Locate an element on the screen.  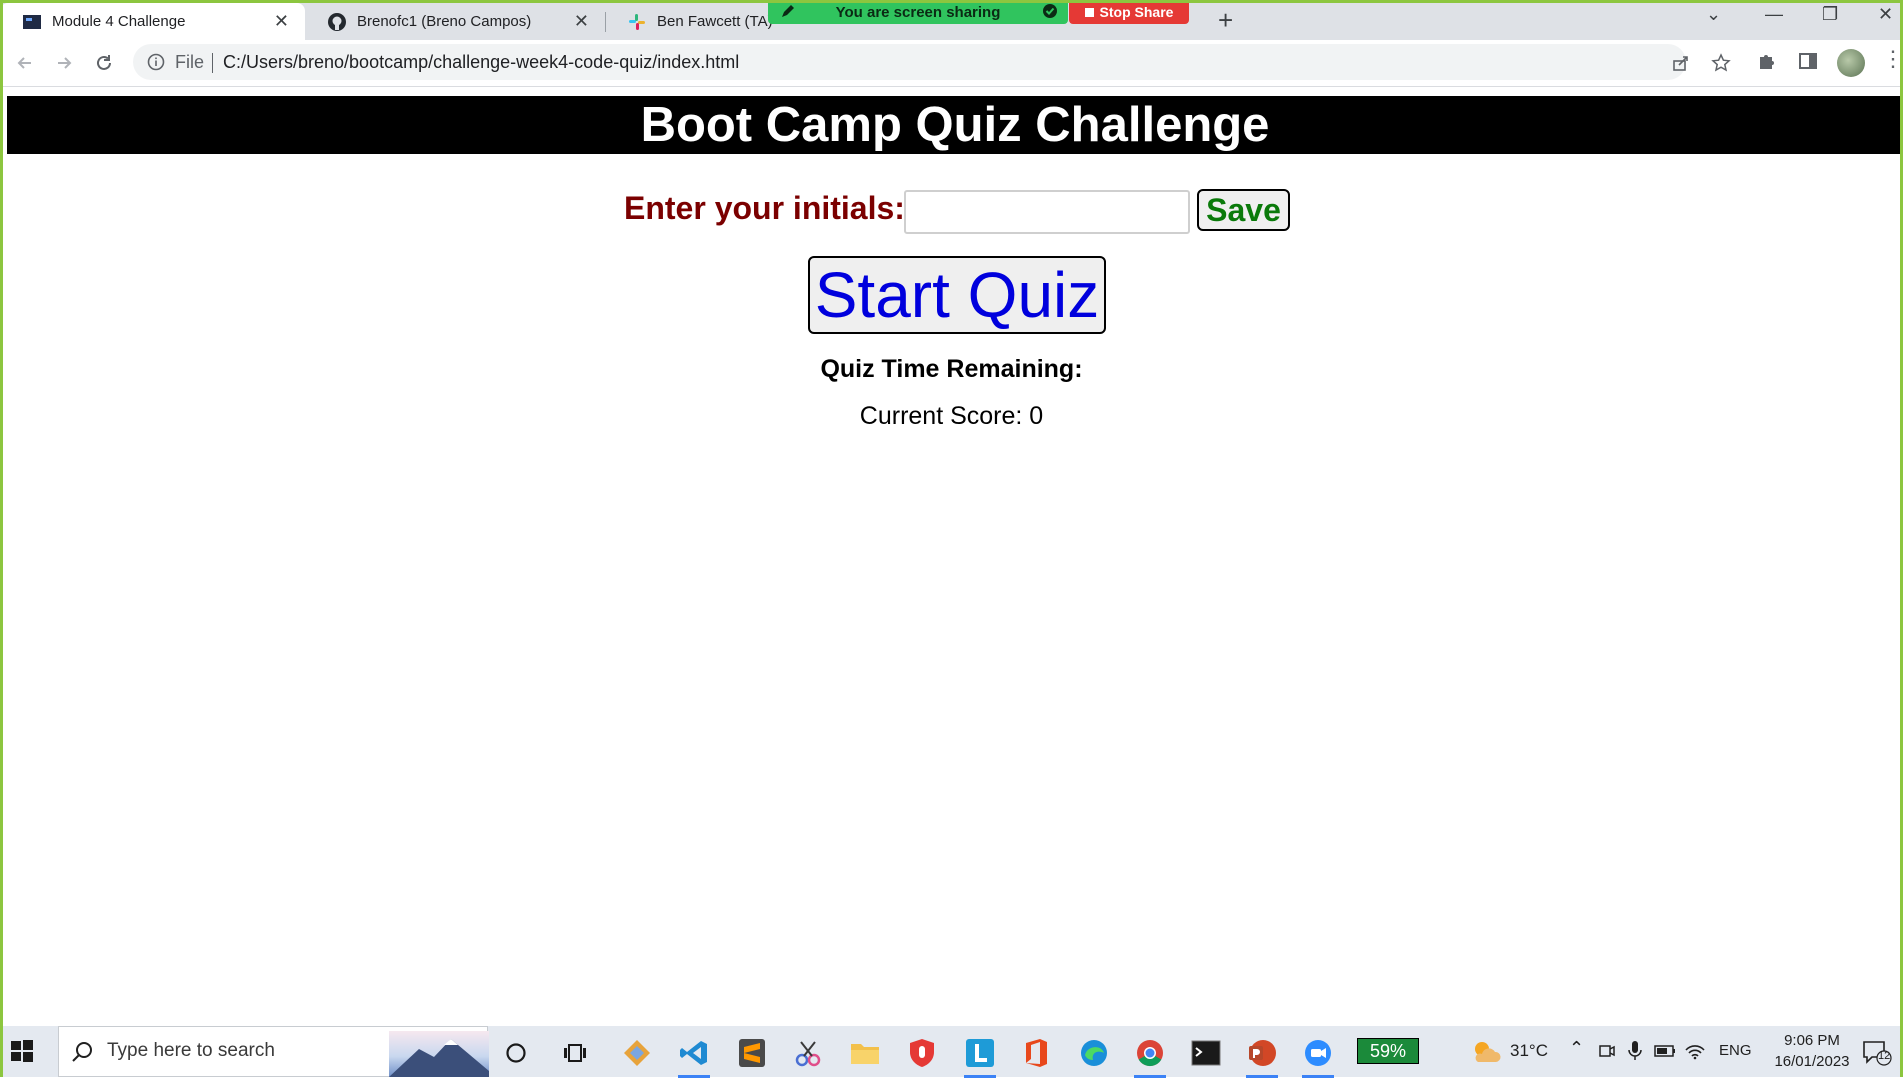
taskbar-app-file-explorer is located at coordinates (865, 1053).